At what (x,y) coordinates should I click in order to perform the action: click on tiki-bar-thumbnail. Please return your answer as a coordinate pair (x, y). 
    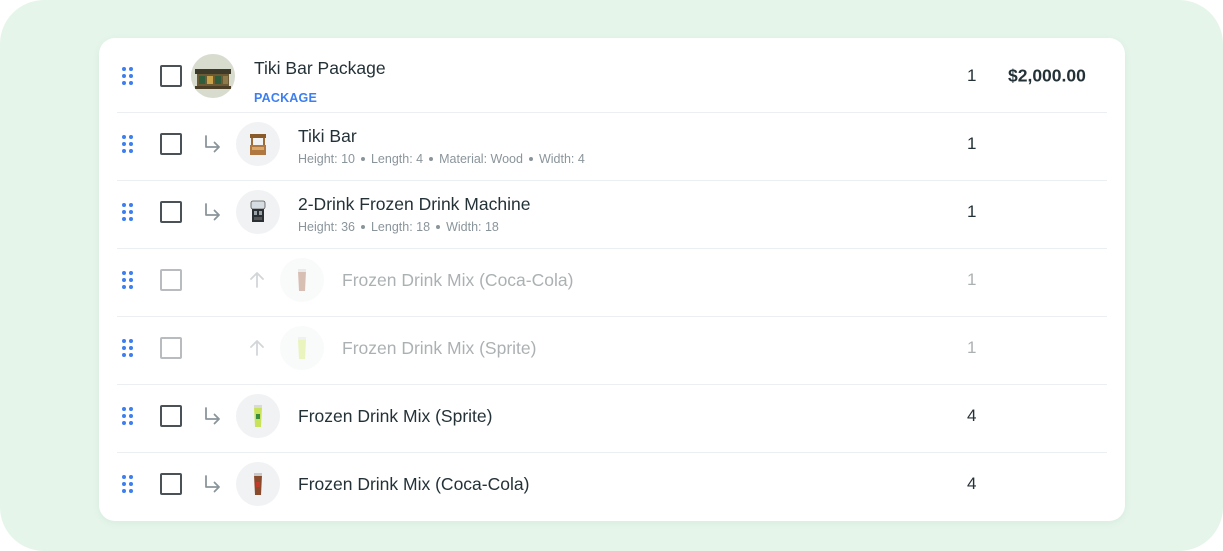
    Looking at the image, I should click on (258, 144).